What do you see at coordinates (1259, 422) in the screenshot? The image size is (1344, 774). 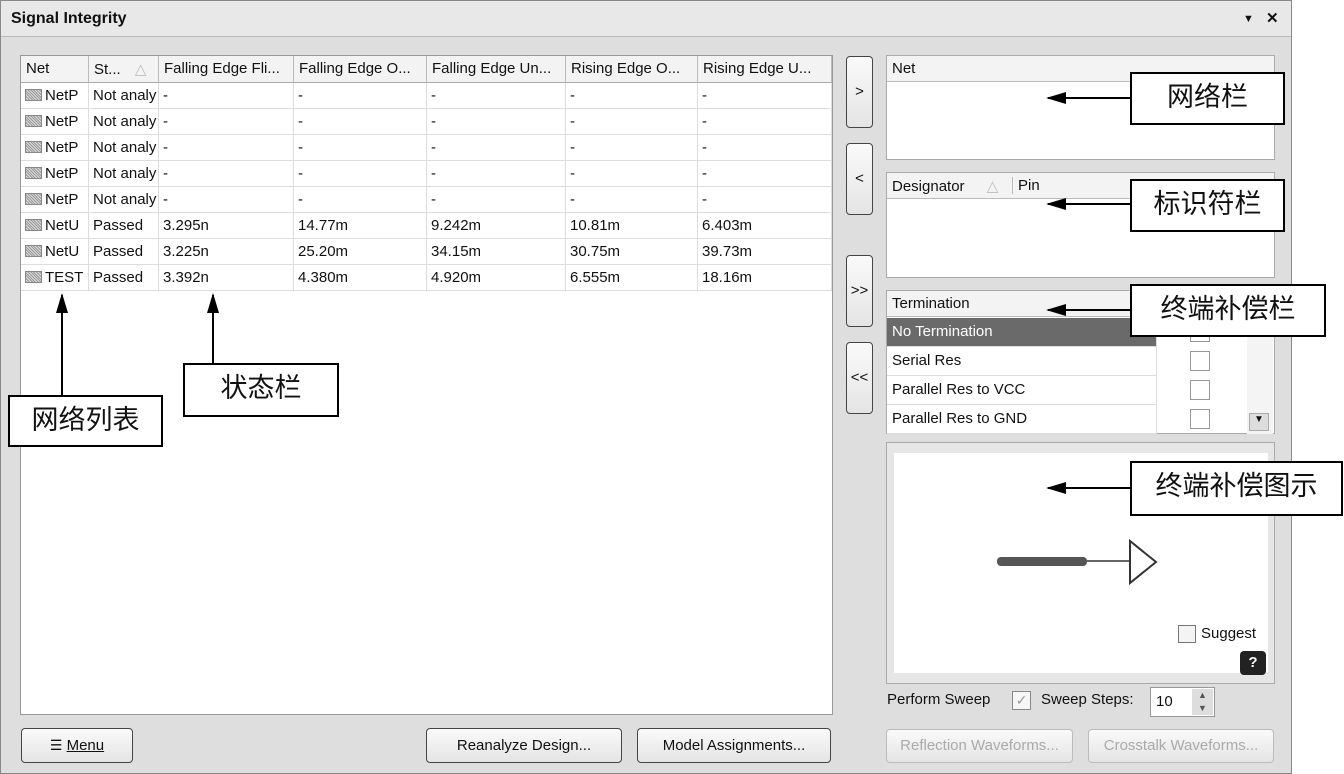 I see `scroll-down-icon: ▼` at bounding box center [1259, 422].